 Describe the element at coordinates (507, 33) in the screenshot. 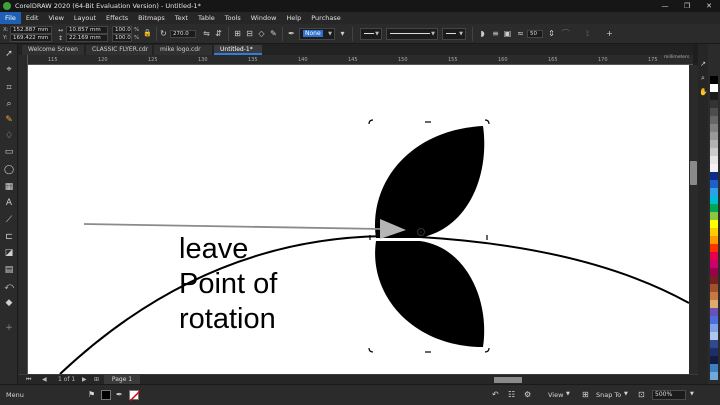

I see `to-front-icon: ▣` at that location.